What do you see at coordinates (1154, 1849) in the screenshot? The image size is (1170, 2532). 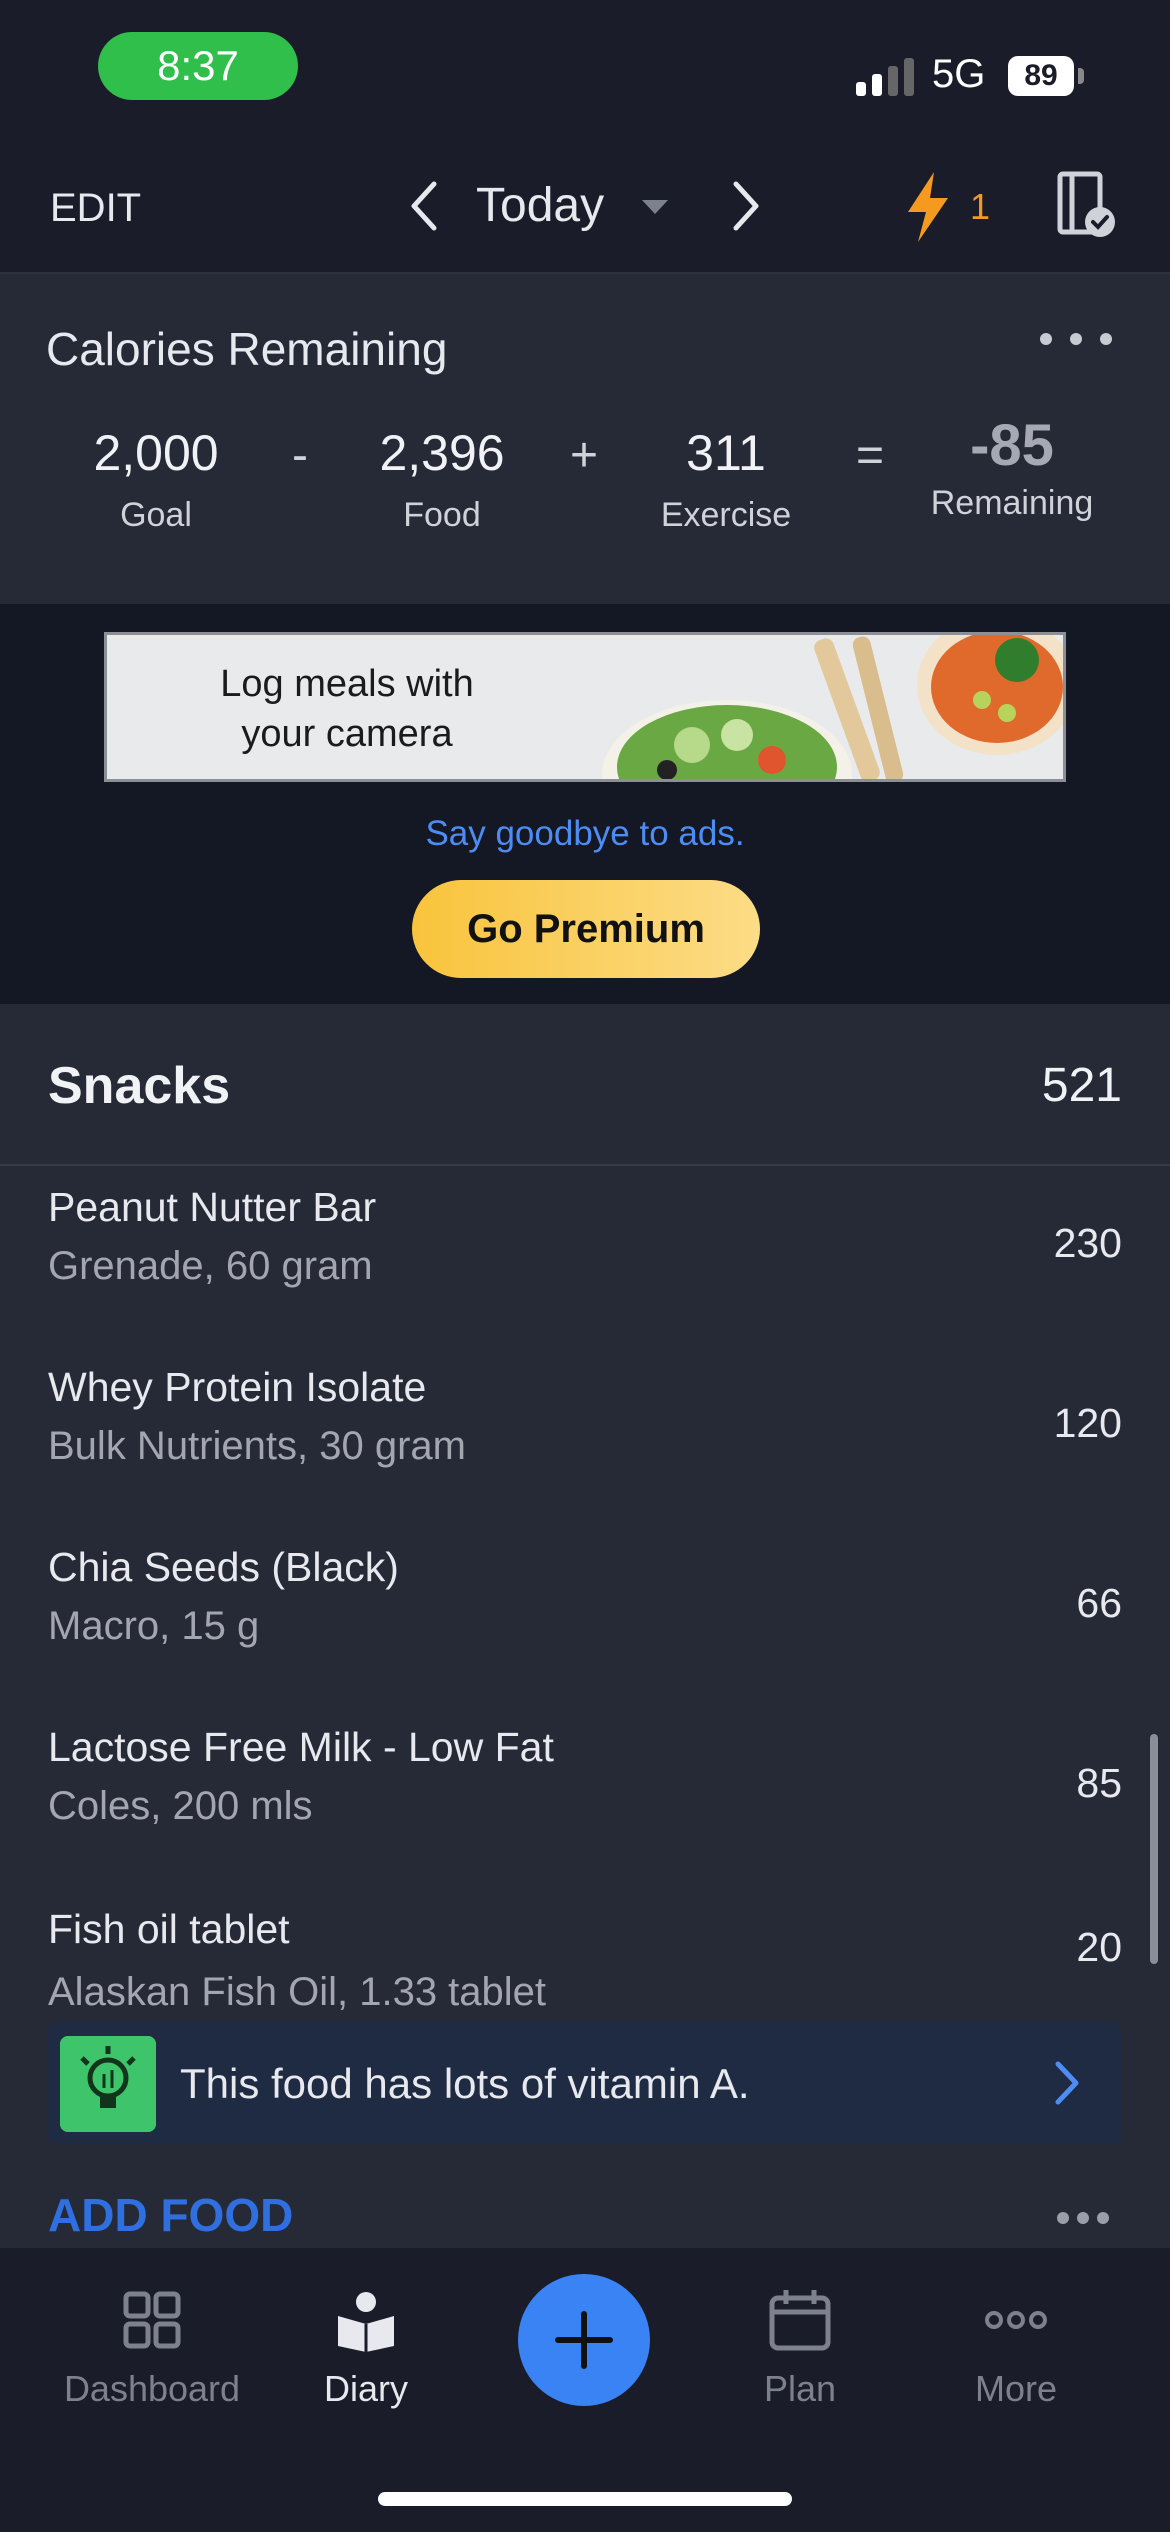 I see `scrollbar` at bounding box center [1154, 1849].